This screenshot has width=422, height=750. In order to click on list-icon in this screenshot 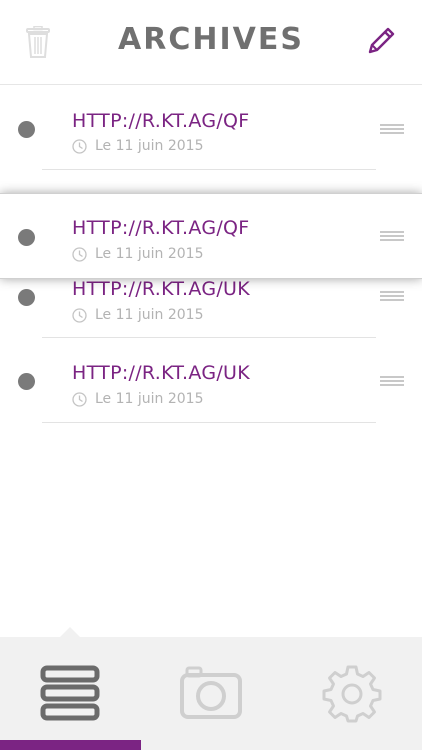, I will do `click(70, 693)`.